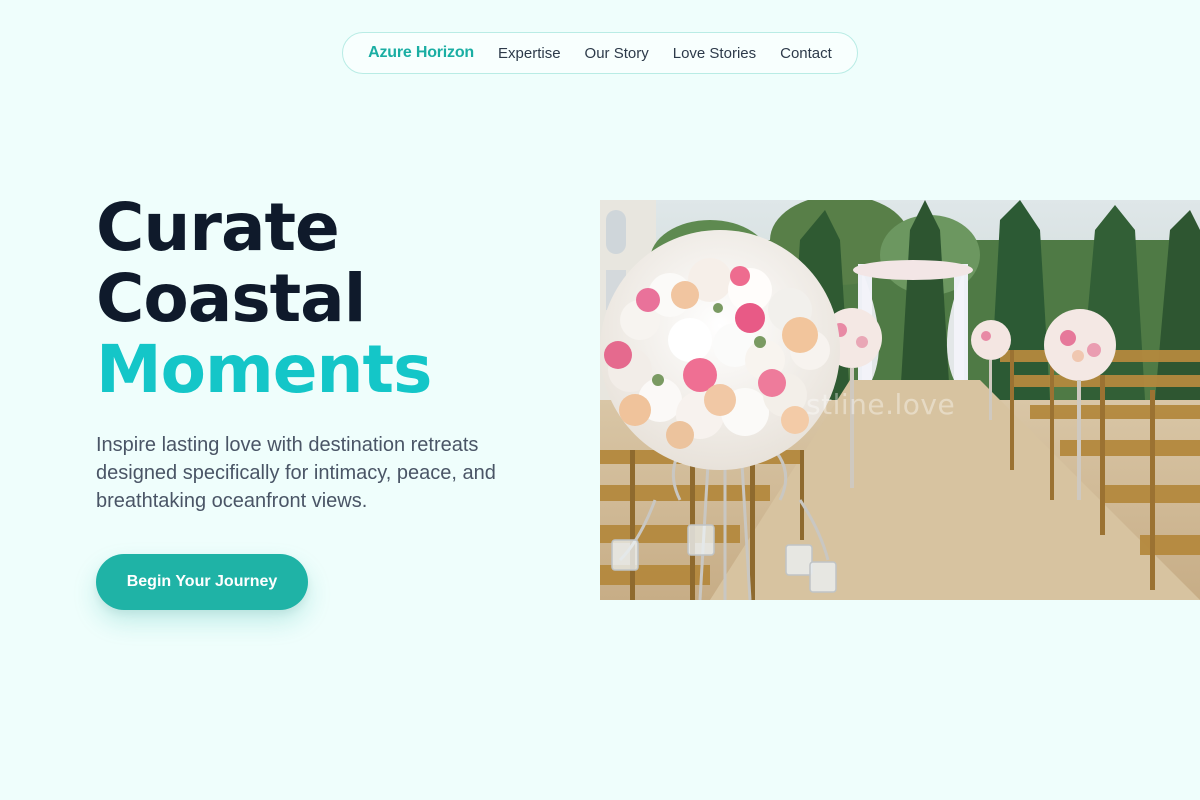  I want to click on nav-link-love-stories: Love Stories, so click(714, 53).